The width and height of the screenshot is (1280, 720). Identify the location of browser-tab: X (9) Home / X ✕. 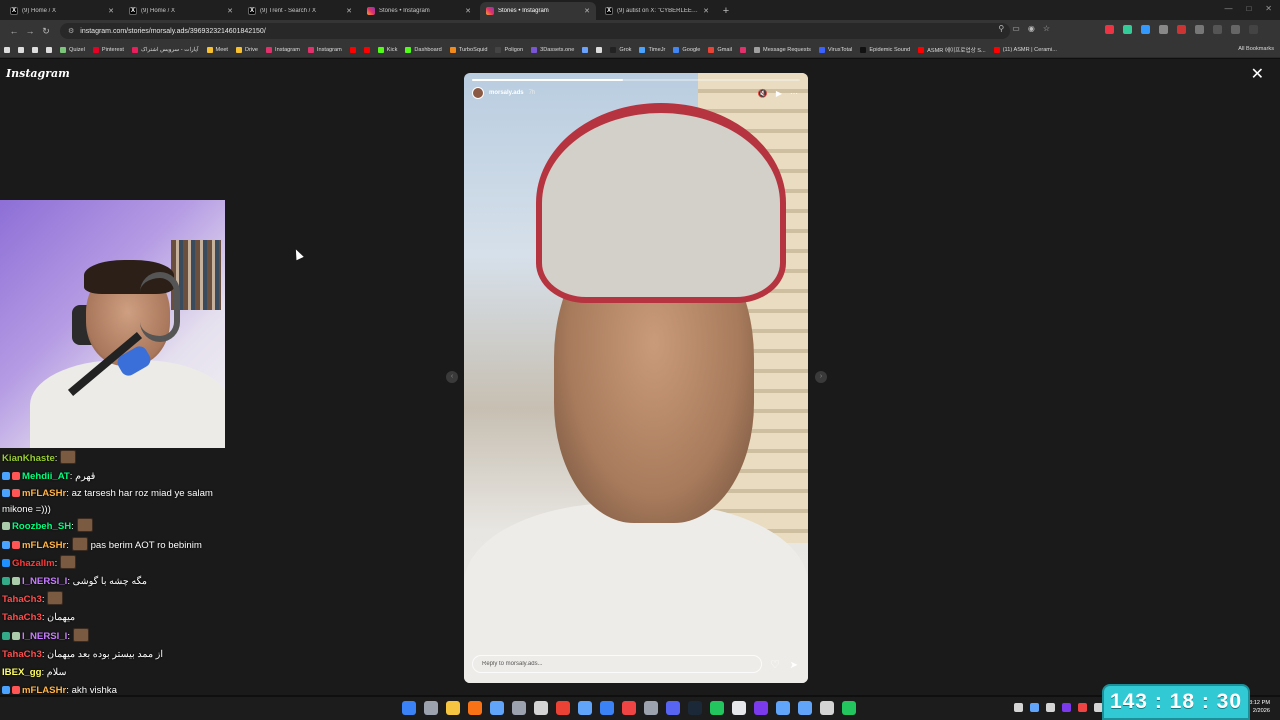
(181, 11).